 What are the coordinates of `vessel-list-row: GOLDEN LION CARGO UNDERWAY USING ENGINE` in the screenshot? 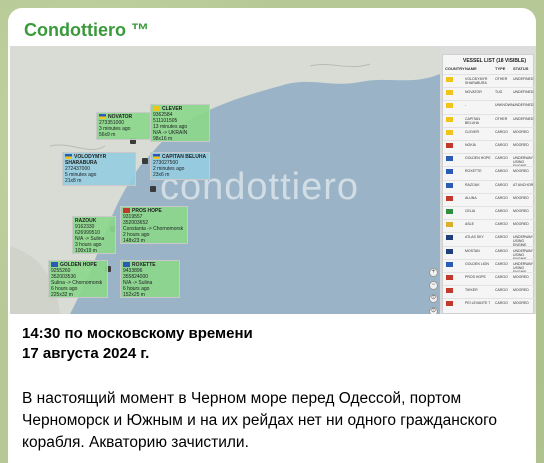 It's located at (489, 266).